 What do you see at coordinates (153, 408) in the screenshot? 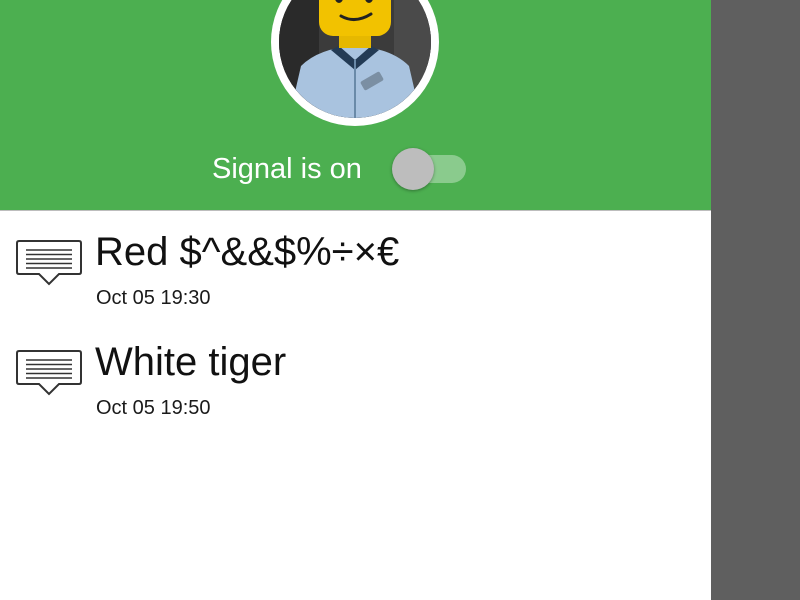
I see `message-timestamp: Oct 05 19:50` at bounding box center [153, 408].